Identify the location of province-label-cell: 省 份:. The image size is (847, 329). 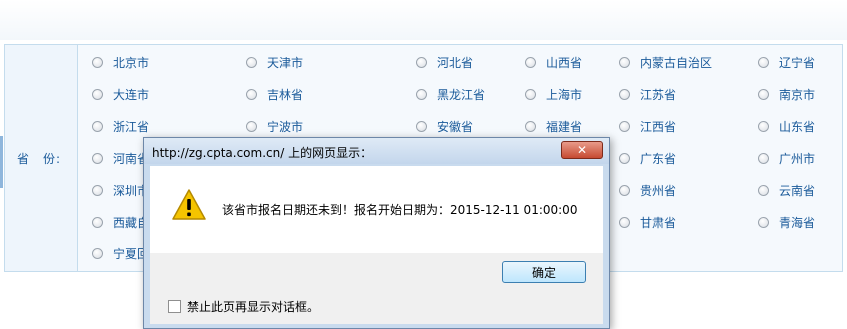
(41, 158).